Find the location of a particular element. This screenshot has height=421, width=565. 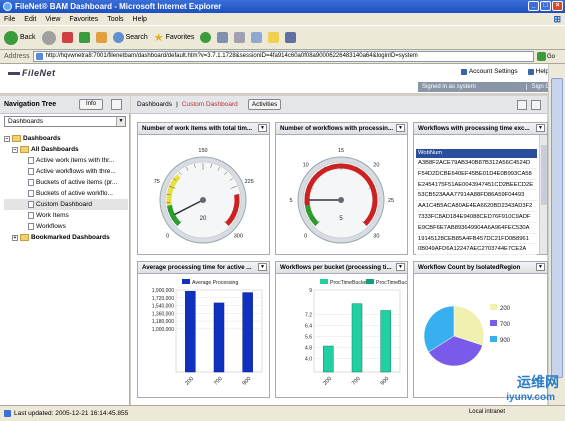

expand-toggle-icon: + is located at coordinates (15, 237).